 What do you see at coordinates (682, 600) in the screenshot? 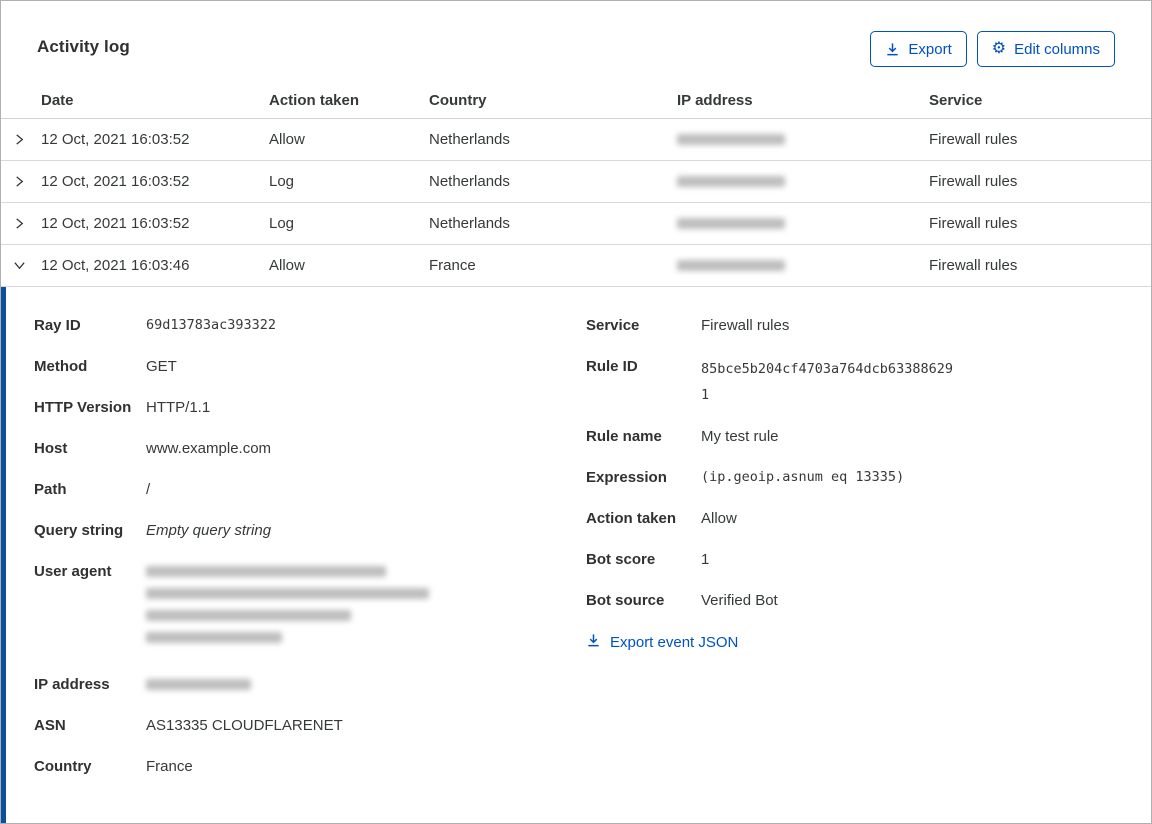
I see `detail-field-bot-source: Bot source Verified Bot` at bounding box center [682, 600].